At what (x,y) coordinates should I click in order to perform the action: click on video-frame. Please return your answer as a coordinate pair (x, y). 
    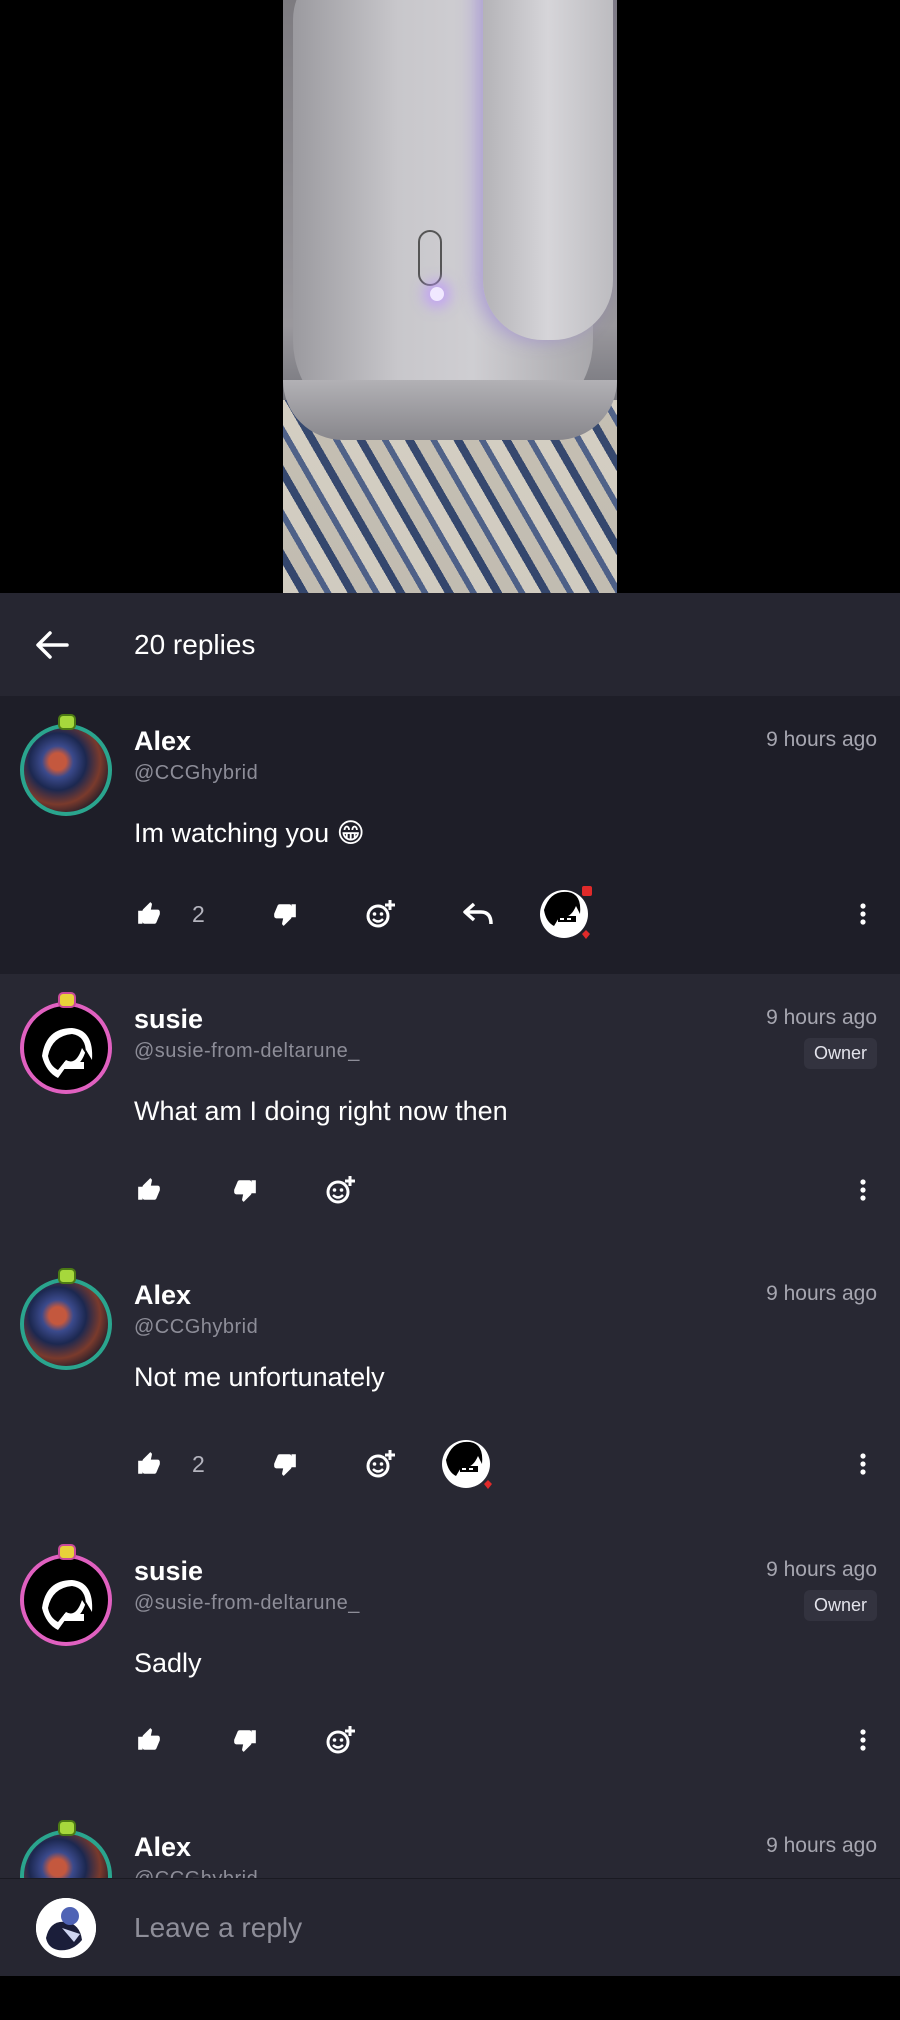
    Looking at the image, I should click on (450, 296).